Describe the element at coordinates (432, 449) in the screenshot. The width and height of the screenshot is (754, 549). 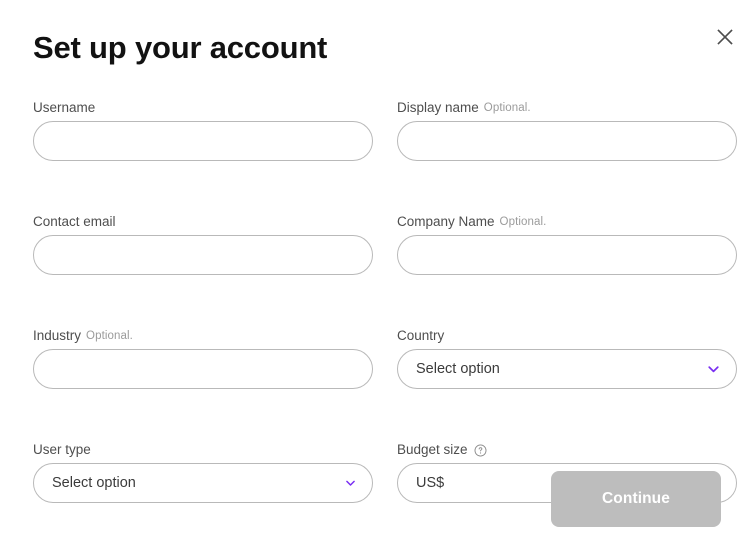
I see `field-label-text: Budget size` at that location.